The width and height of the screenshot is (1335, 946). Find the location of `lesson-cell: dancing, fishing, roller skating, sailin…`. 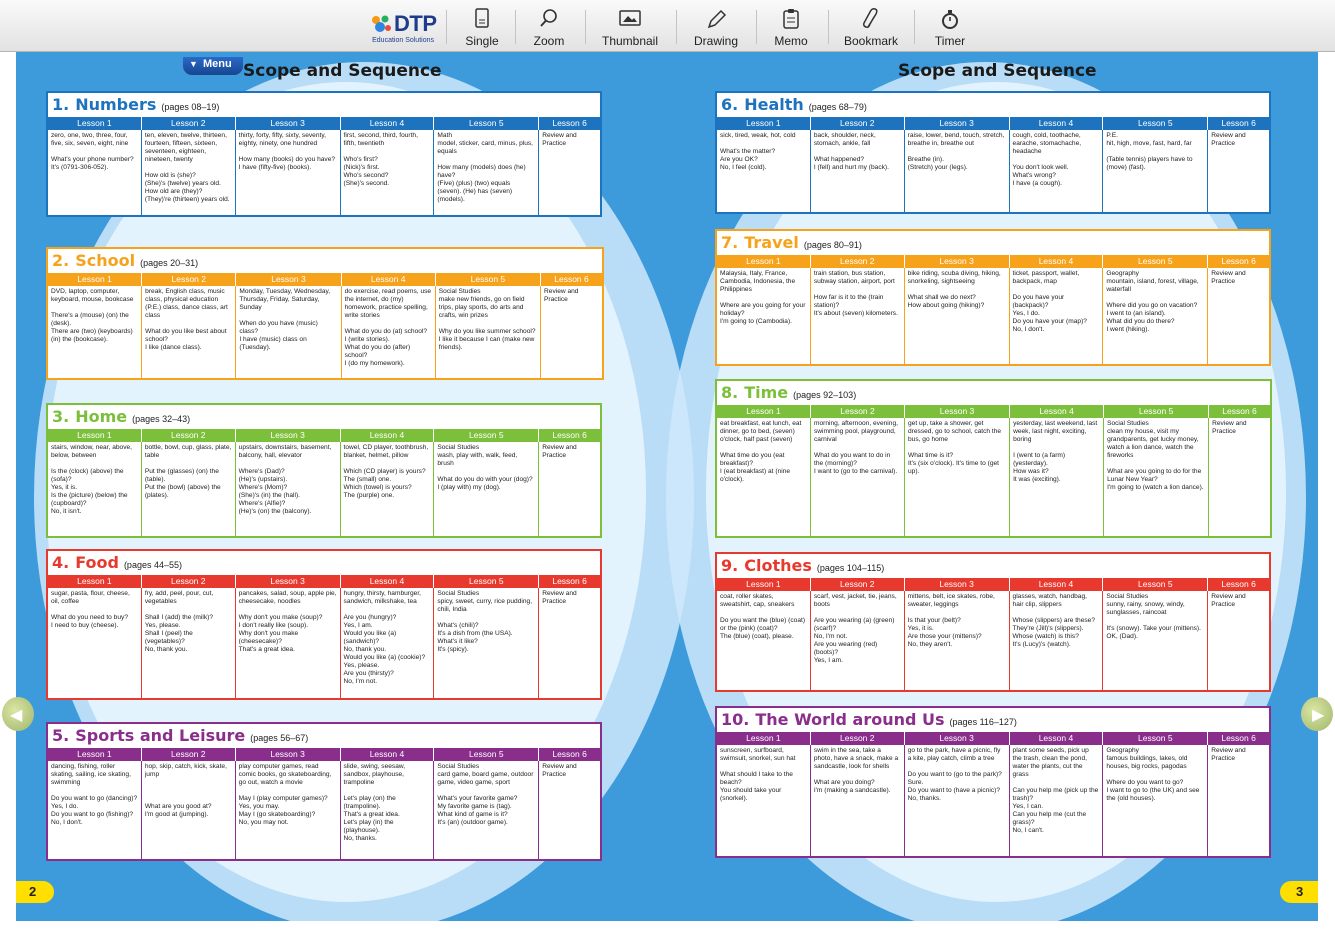

lesson-cell: dancing, fishing, roller skating, sailin… is located at coordinates (95, 810).